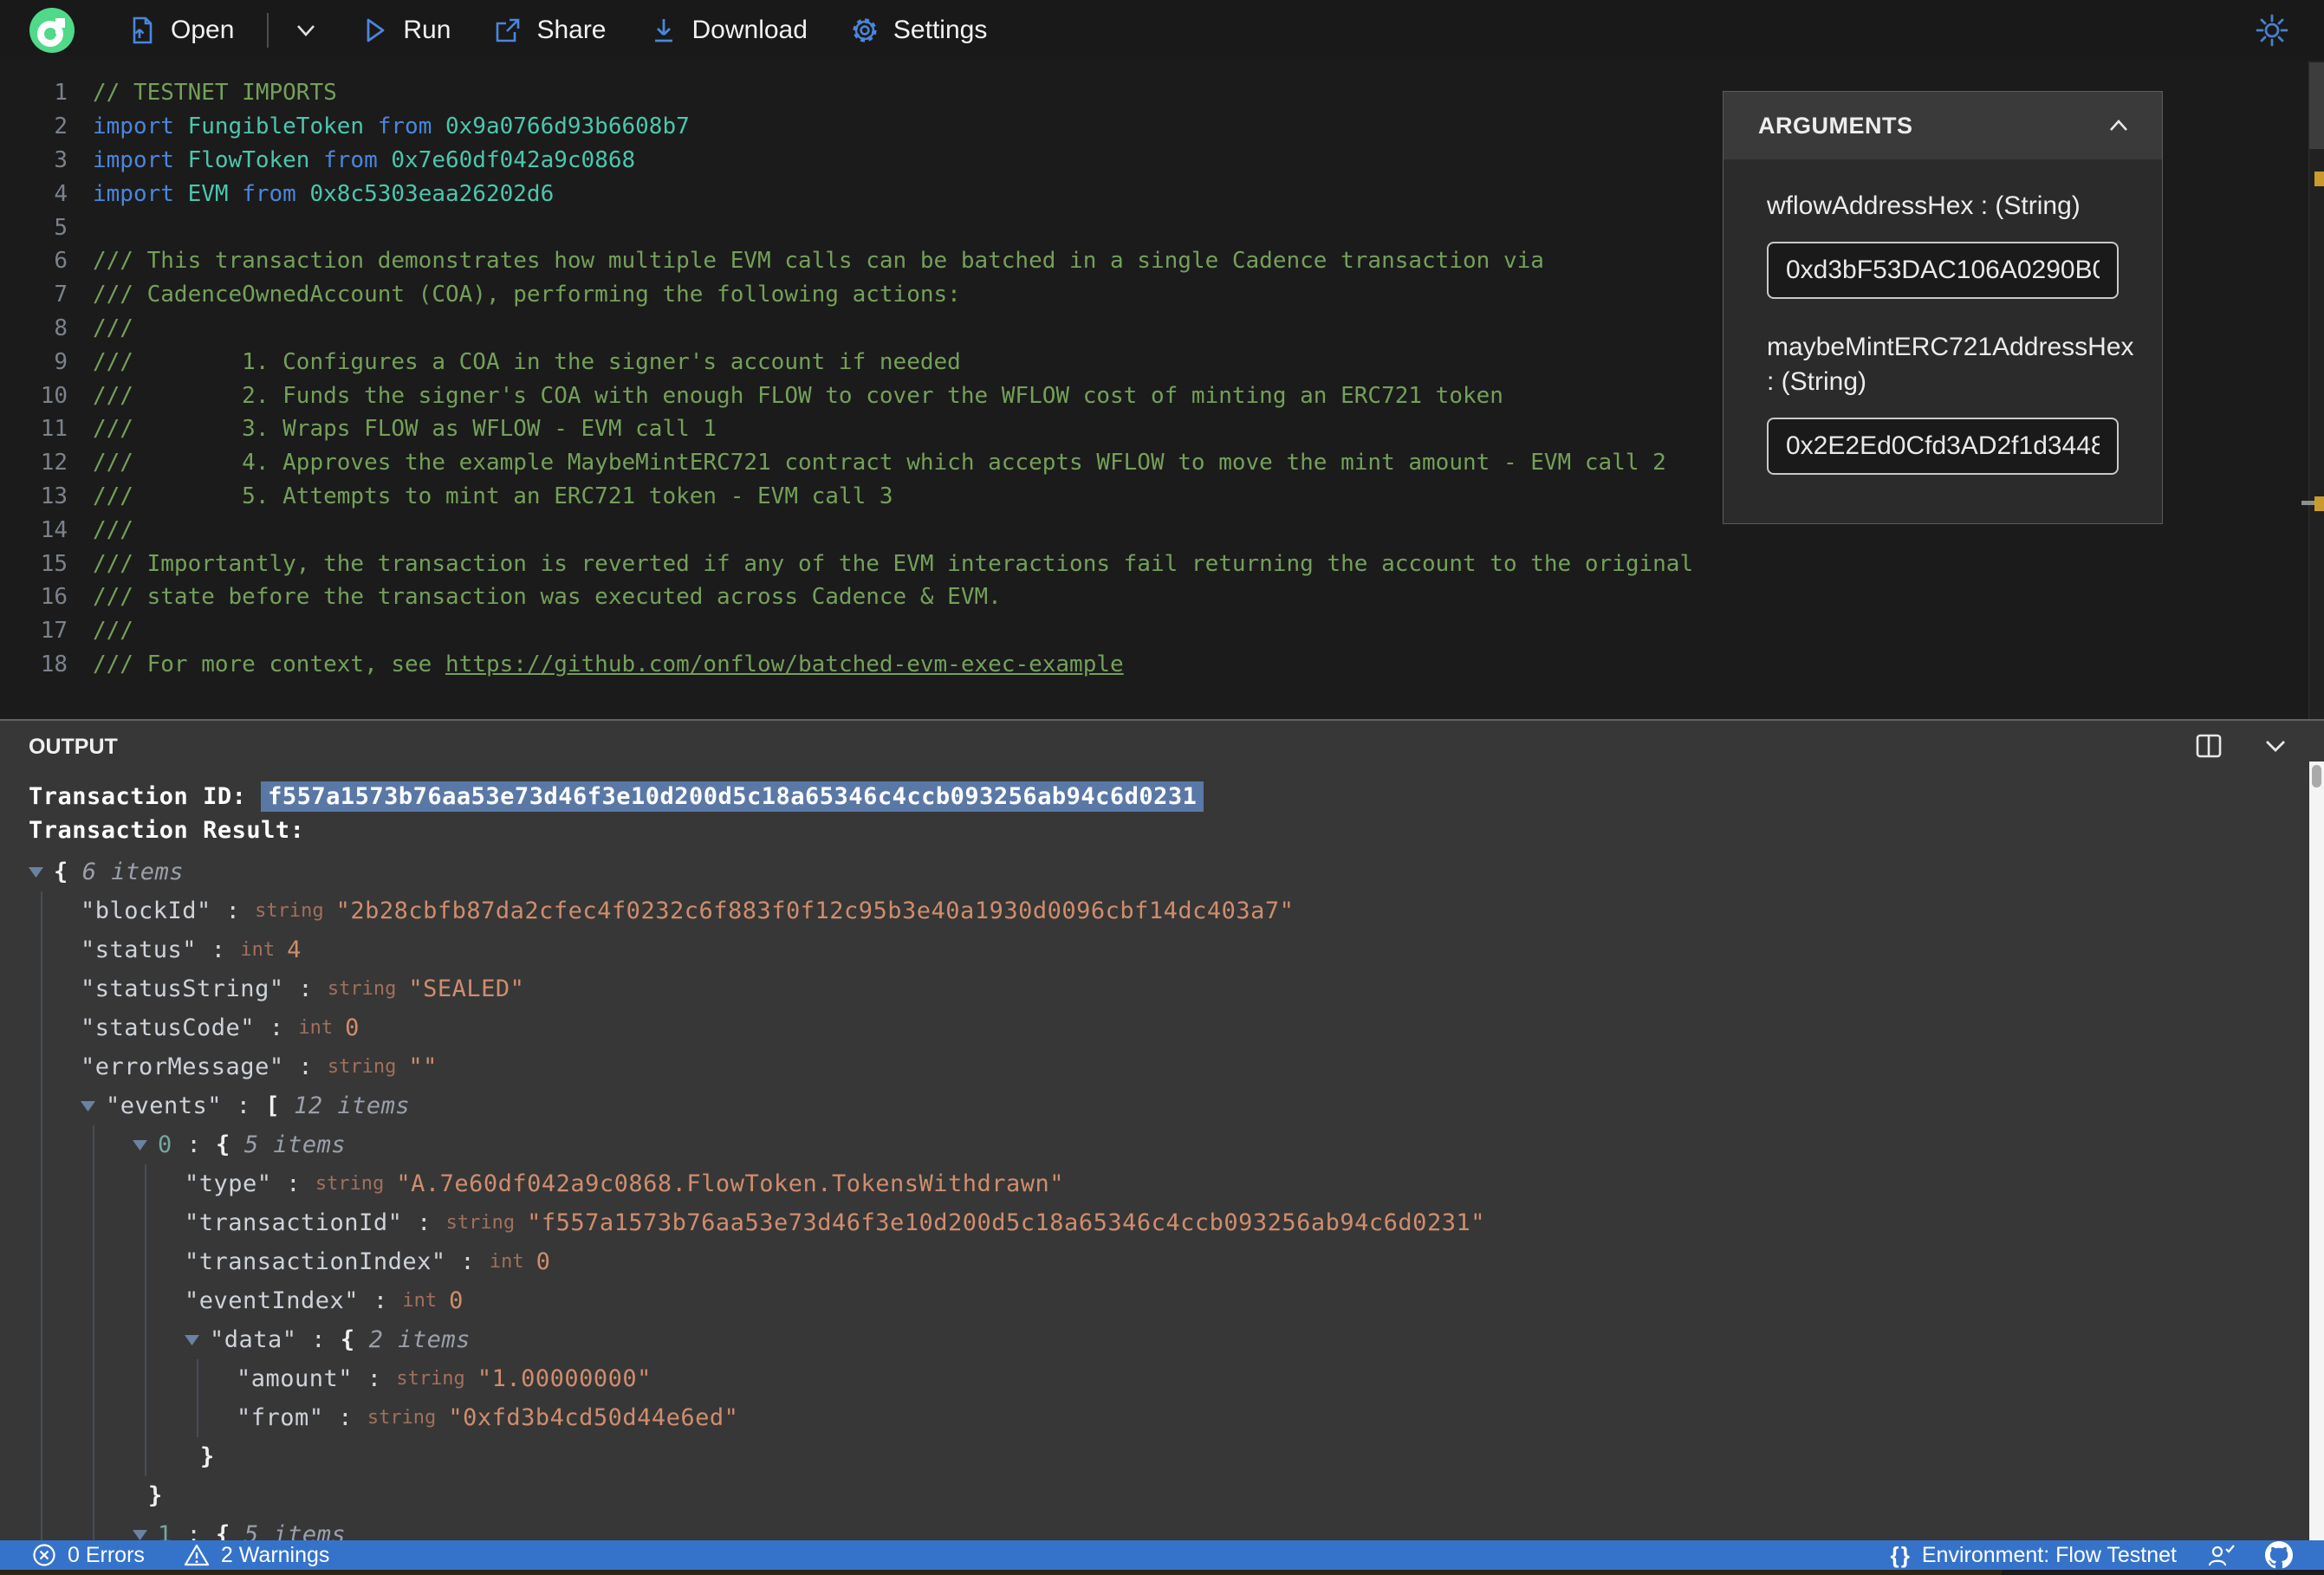 The image size is (2324, 1575). Describe the element at coordinates (1221, 1495) in the screenshot. I see `json-tree-close-row: }` at that location.